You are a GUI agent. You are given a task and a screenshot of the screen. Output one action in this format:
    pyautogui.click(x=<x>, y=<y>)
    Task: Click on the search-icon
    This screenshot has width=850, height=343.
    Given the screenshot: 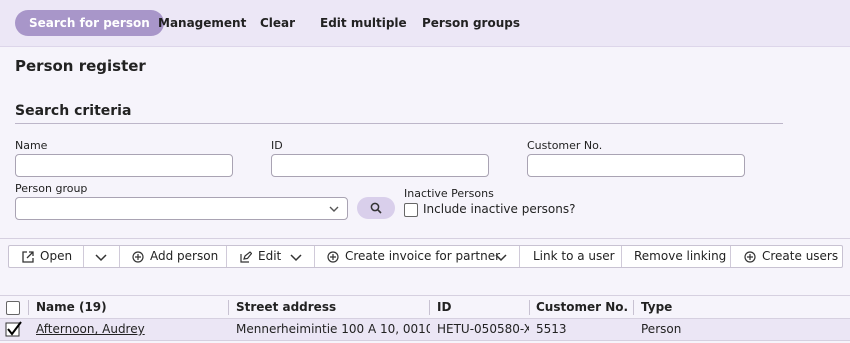 What is the action you would take?
    pyautogui.click(x=376, y=208)
    